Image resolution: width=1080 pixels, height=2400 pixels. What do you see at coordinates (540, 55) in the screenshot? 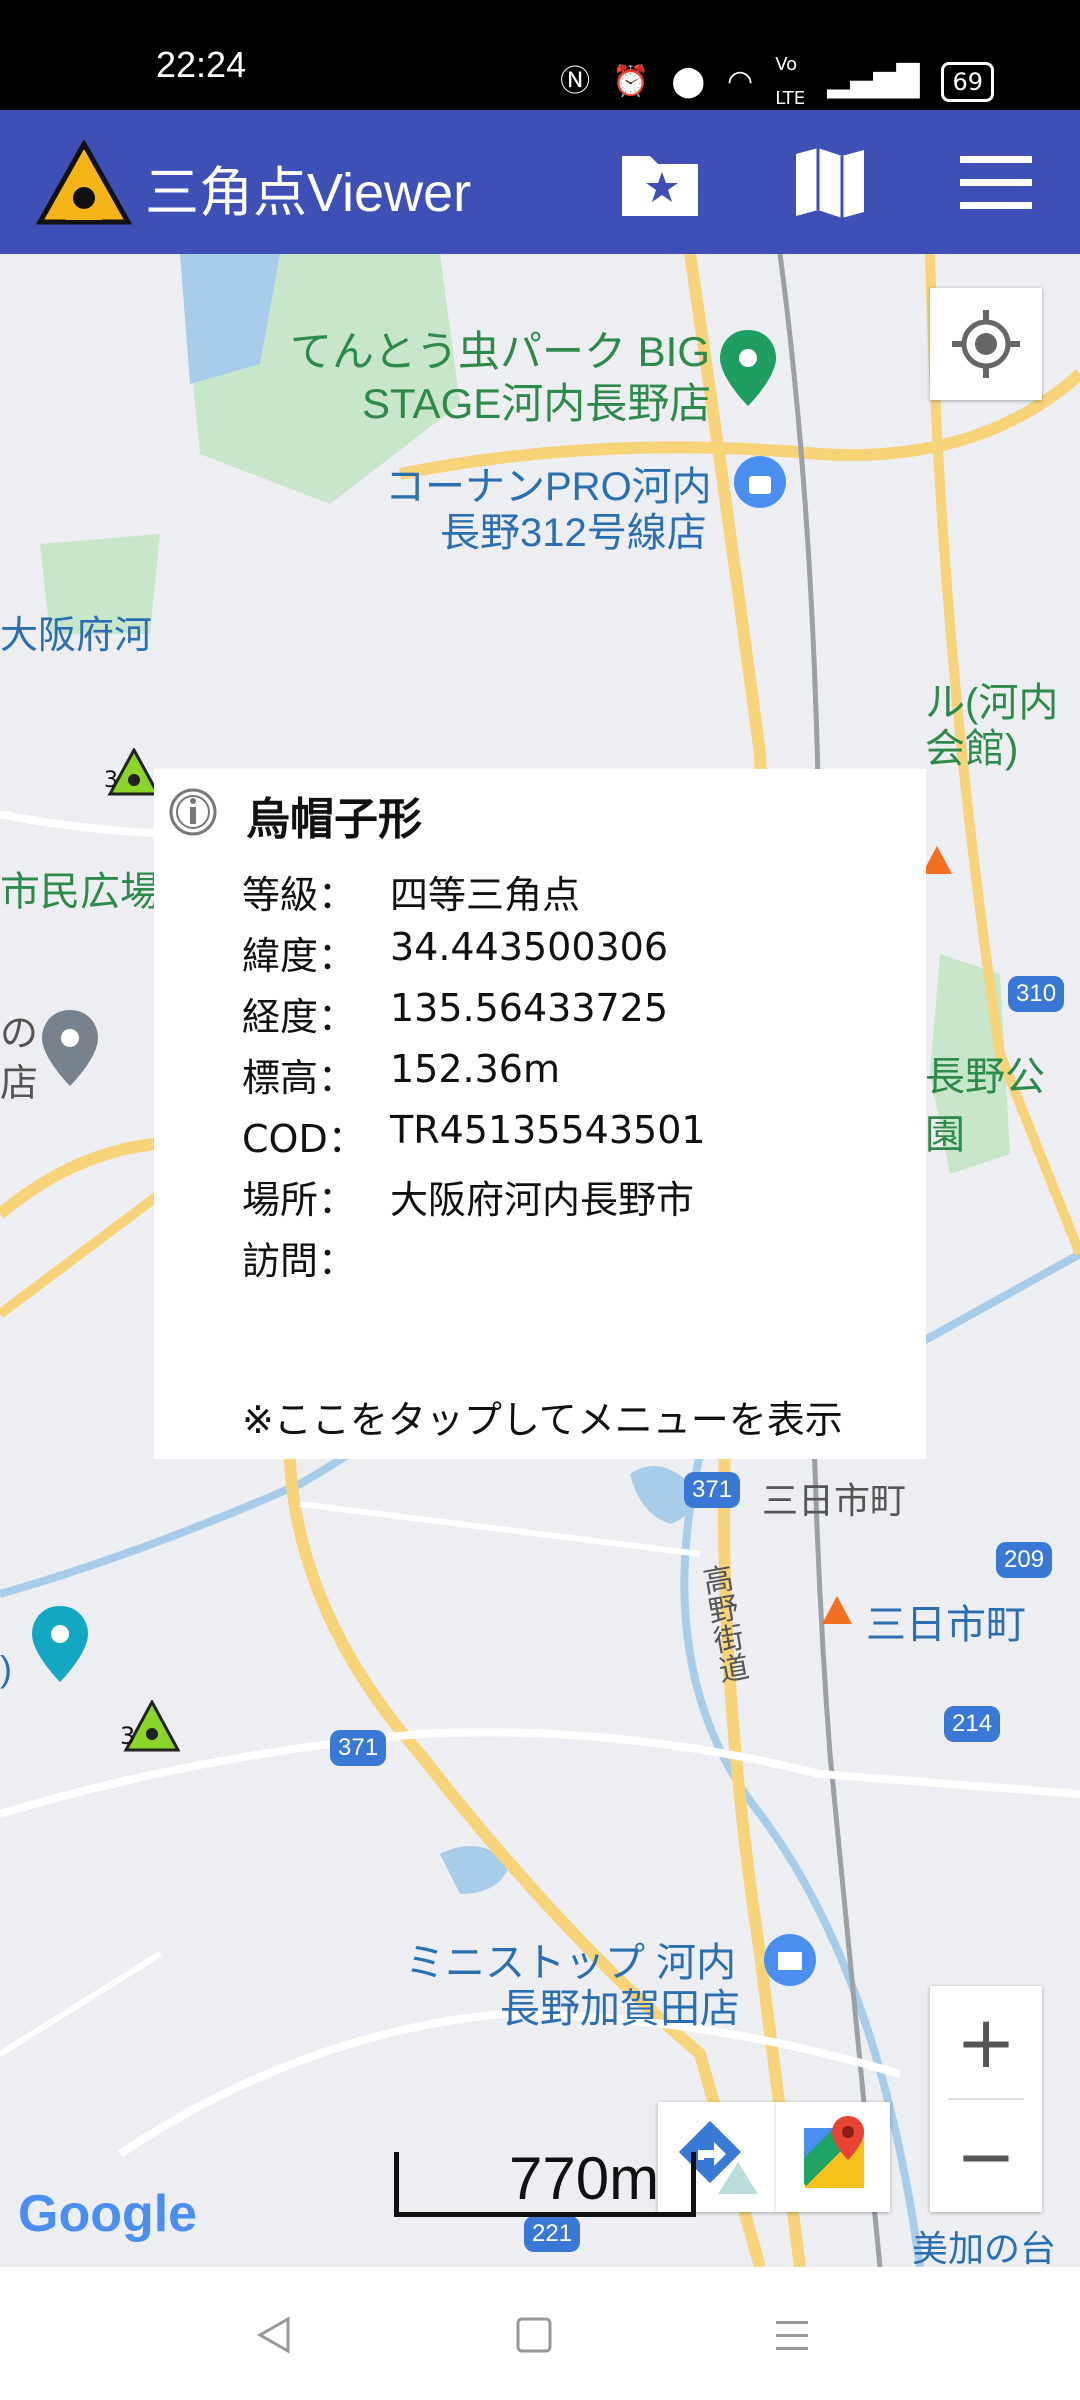
I see `status-bar: 22:24 Ⓝ ⏰ ⬤ ◠ Vo LTE ▂▄▆█ 69` at bounding box center [540, 55].